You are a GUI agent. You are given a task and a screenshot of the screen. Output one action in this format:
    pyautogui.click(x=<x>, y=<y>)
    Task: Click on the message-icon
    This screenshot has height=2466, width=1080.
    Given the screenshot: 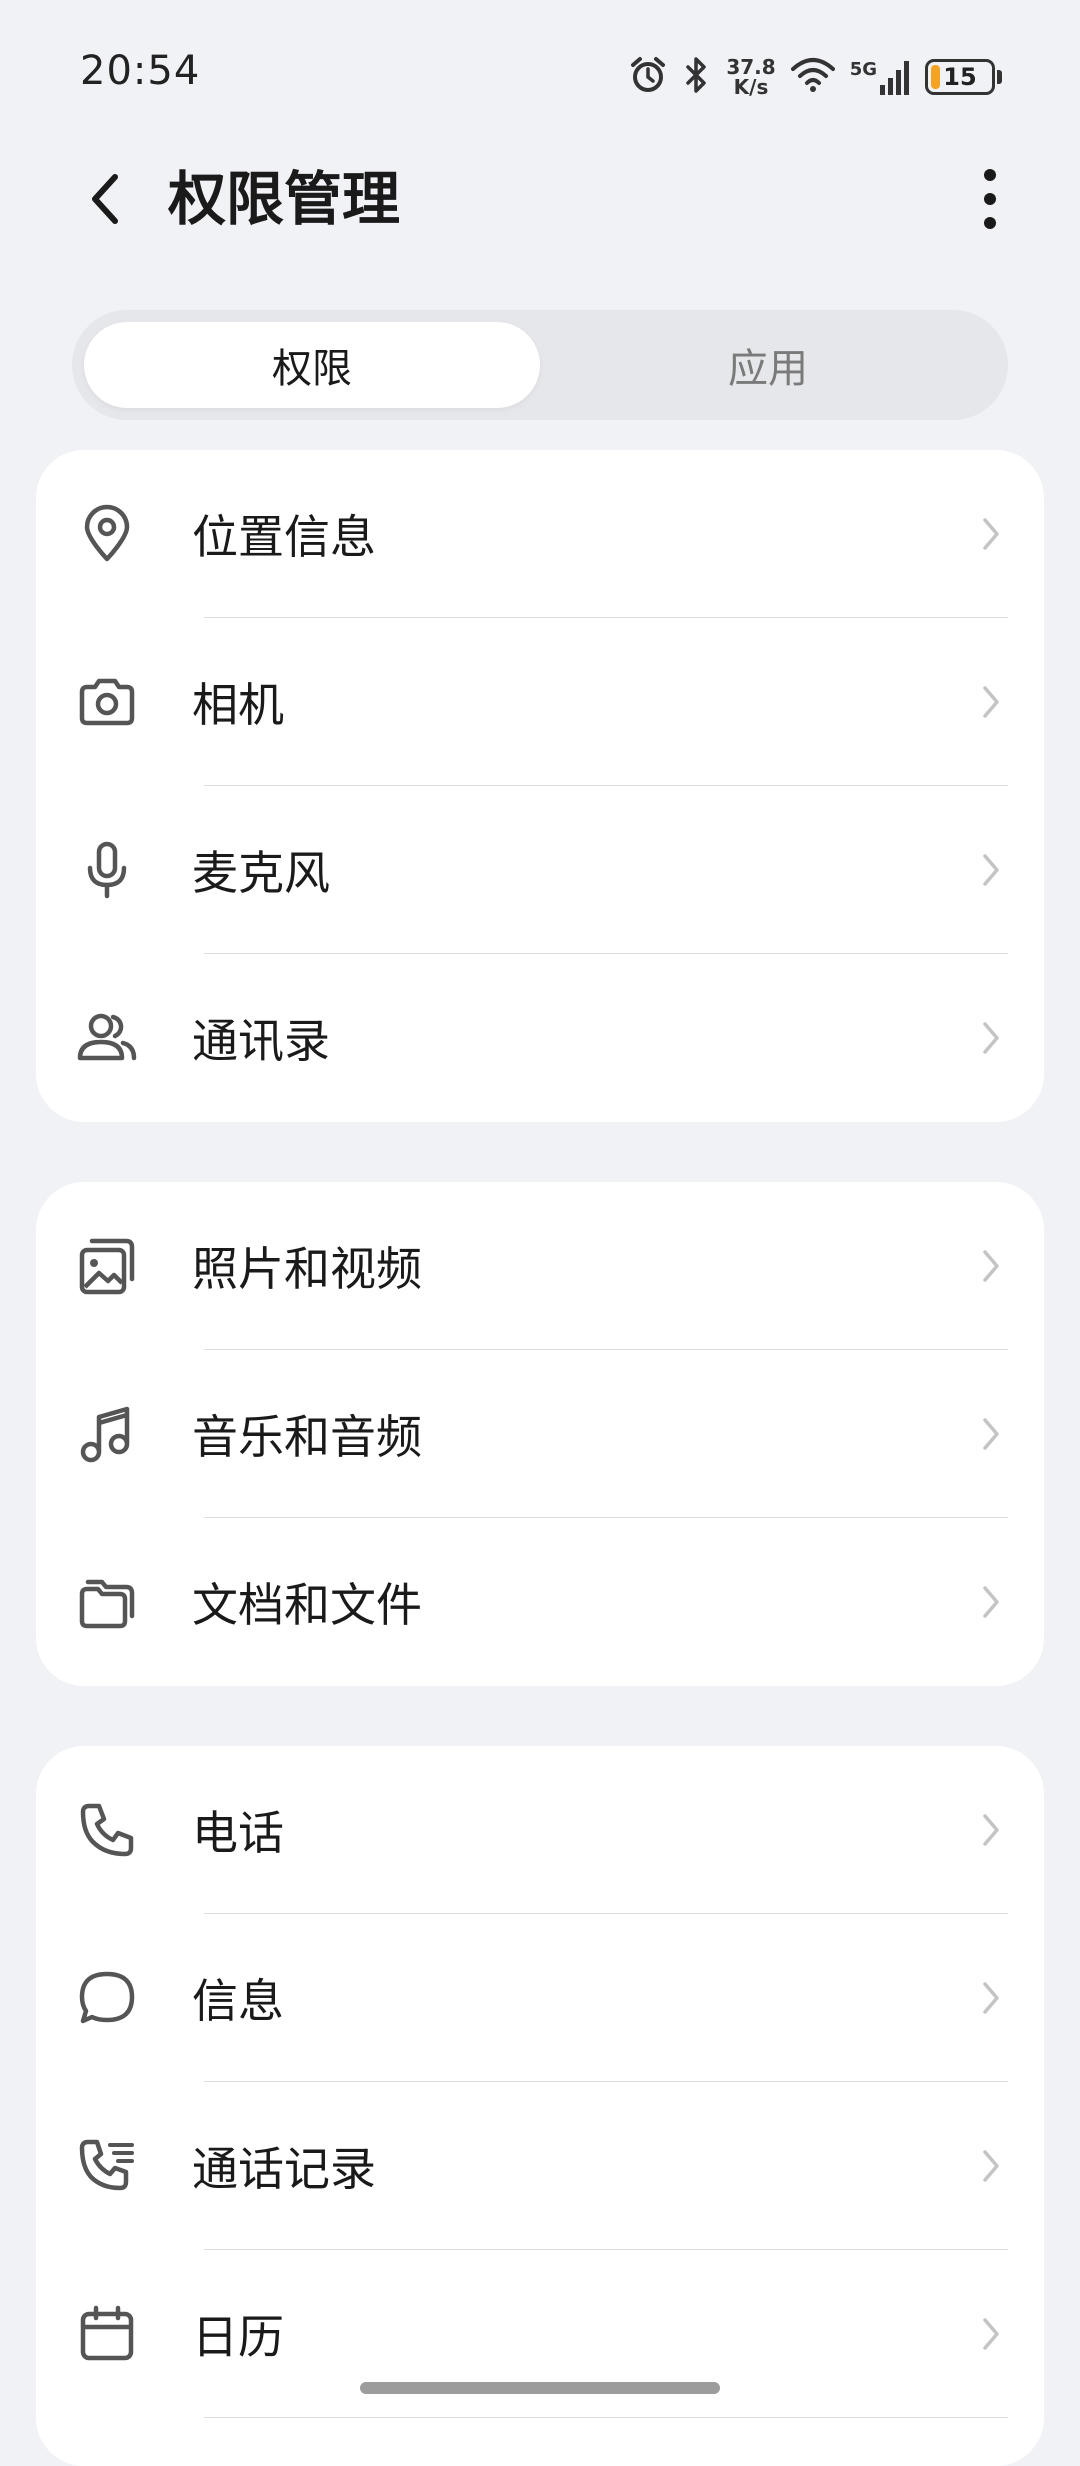 What is the action you would take?
    pyautogui.click(x=107, y=1998)
    